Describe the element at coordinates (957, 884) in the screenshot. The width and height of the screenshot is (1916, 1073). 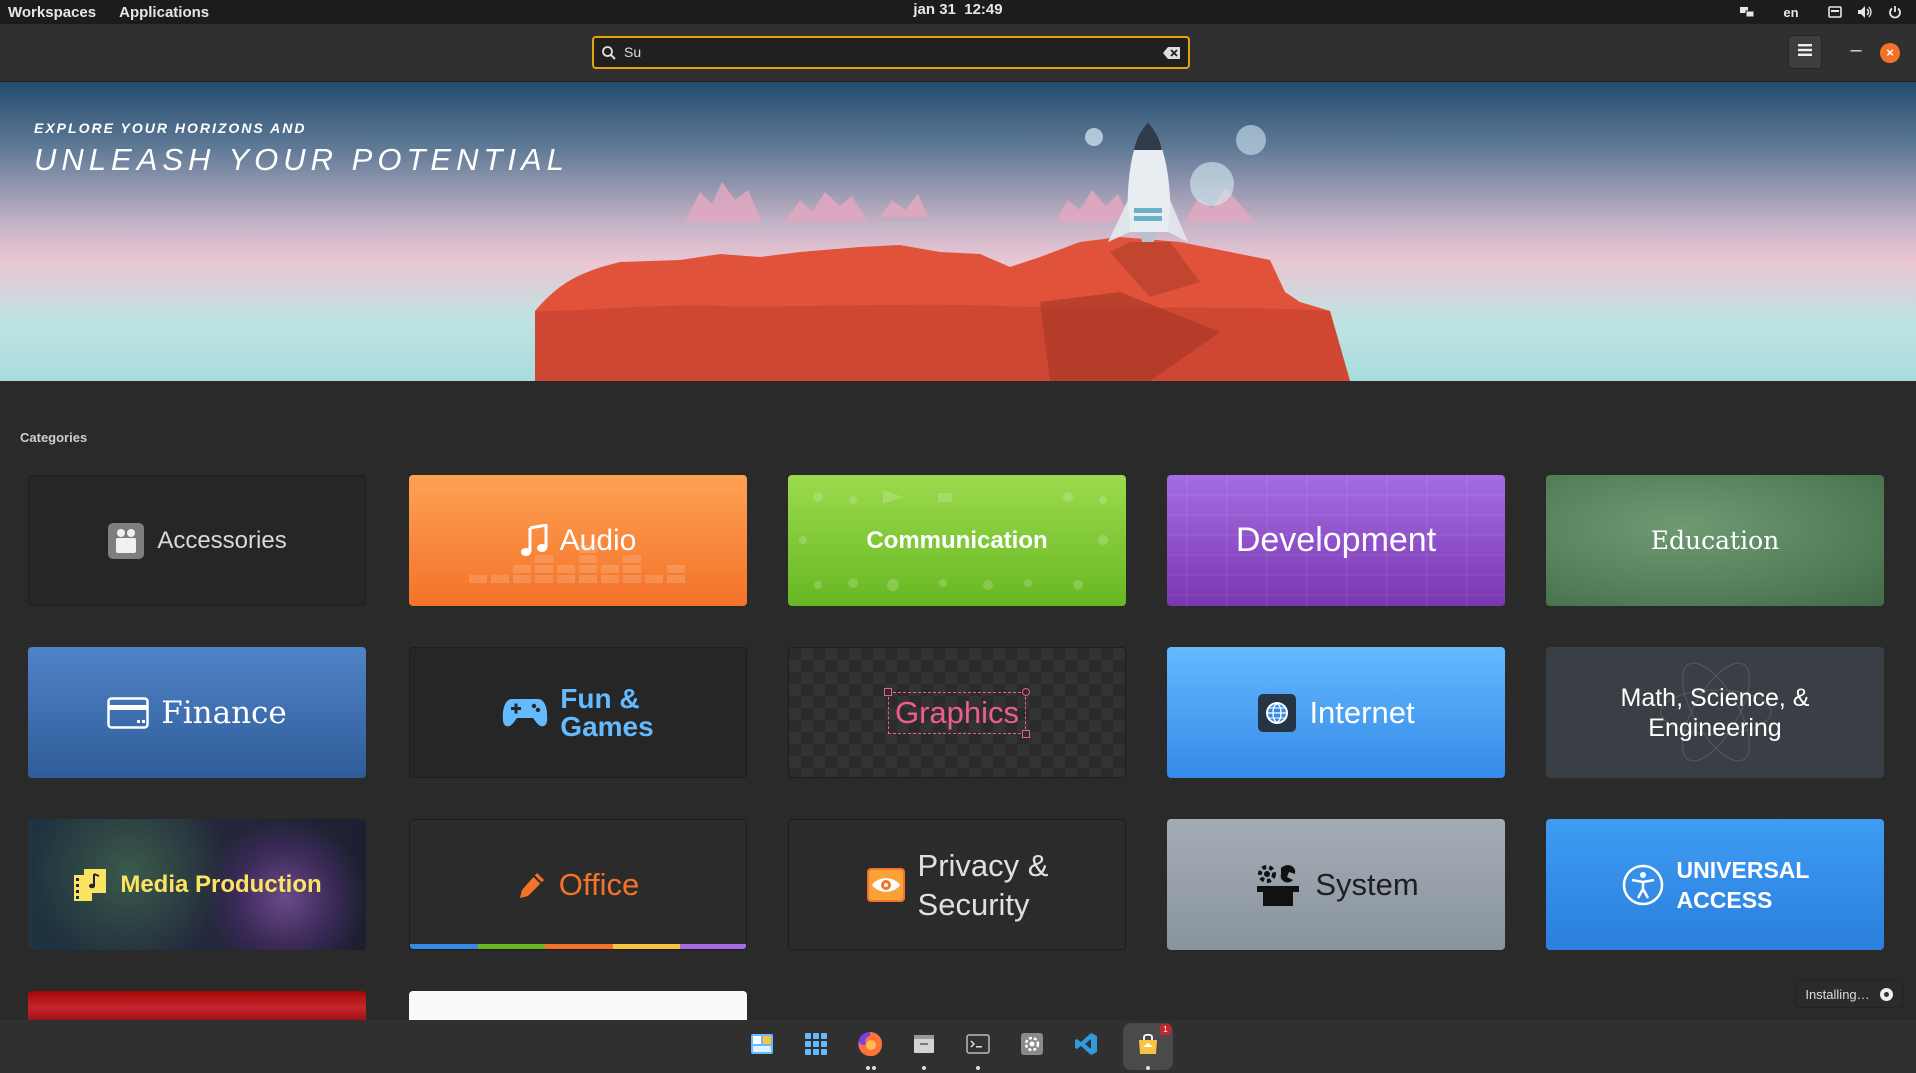
I see `category-privacy-security: Privacy & Security` at that location.